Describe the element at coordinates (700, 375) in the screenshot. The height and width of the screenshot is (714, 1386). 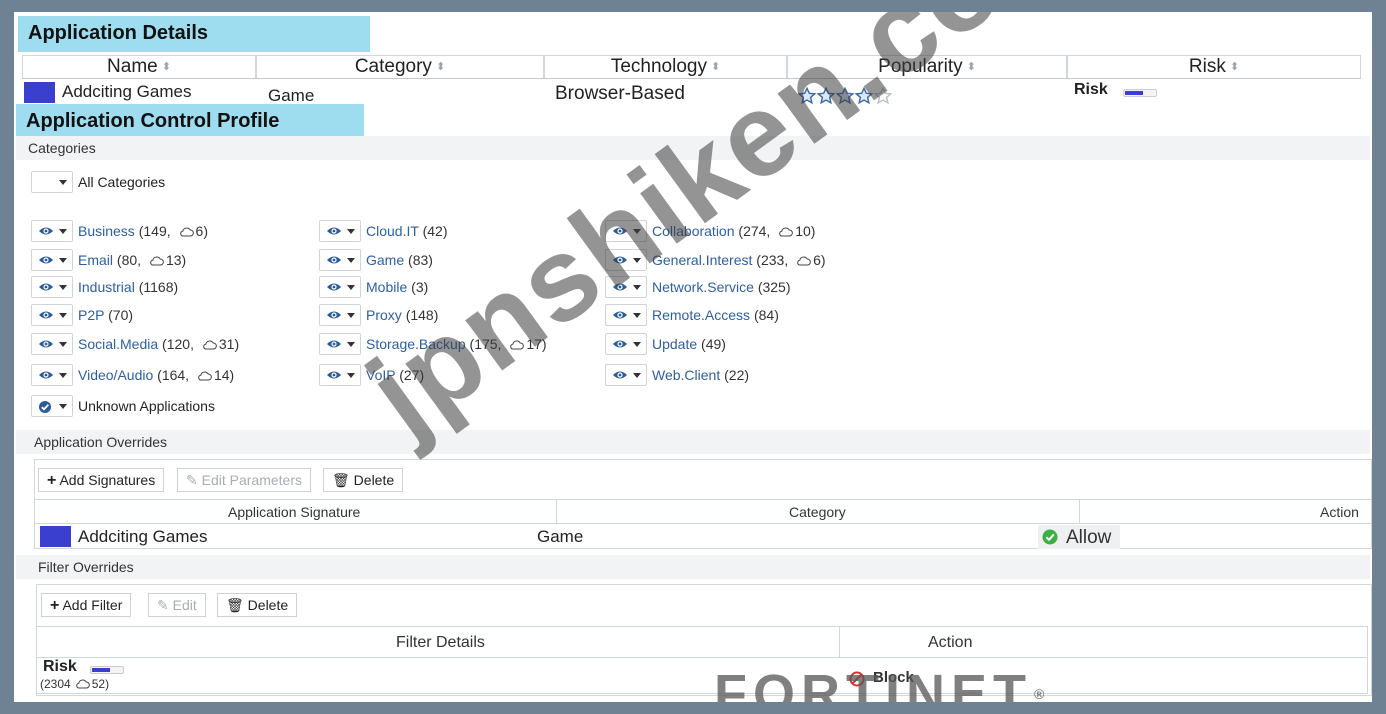
I see `category-link-web-client: Web.Client (22)` at that location.